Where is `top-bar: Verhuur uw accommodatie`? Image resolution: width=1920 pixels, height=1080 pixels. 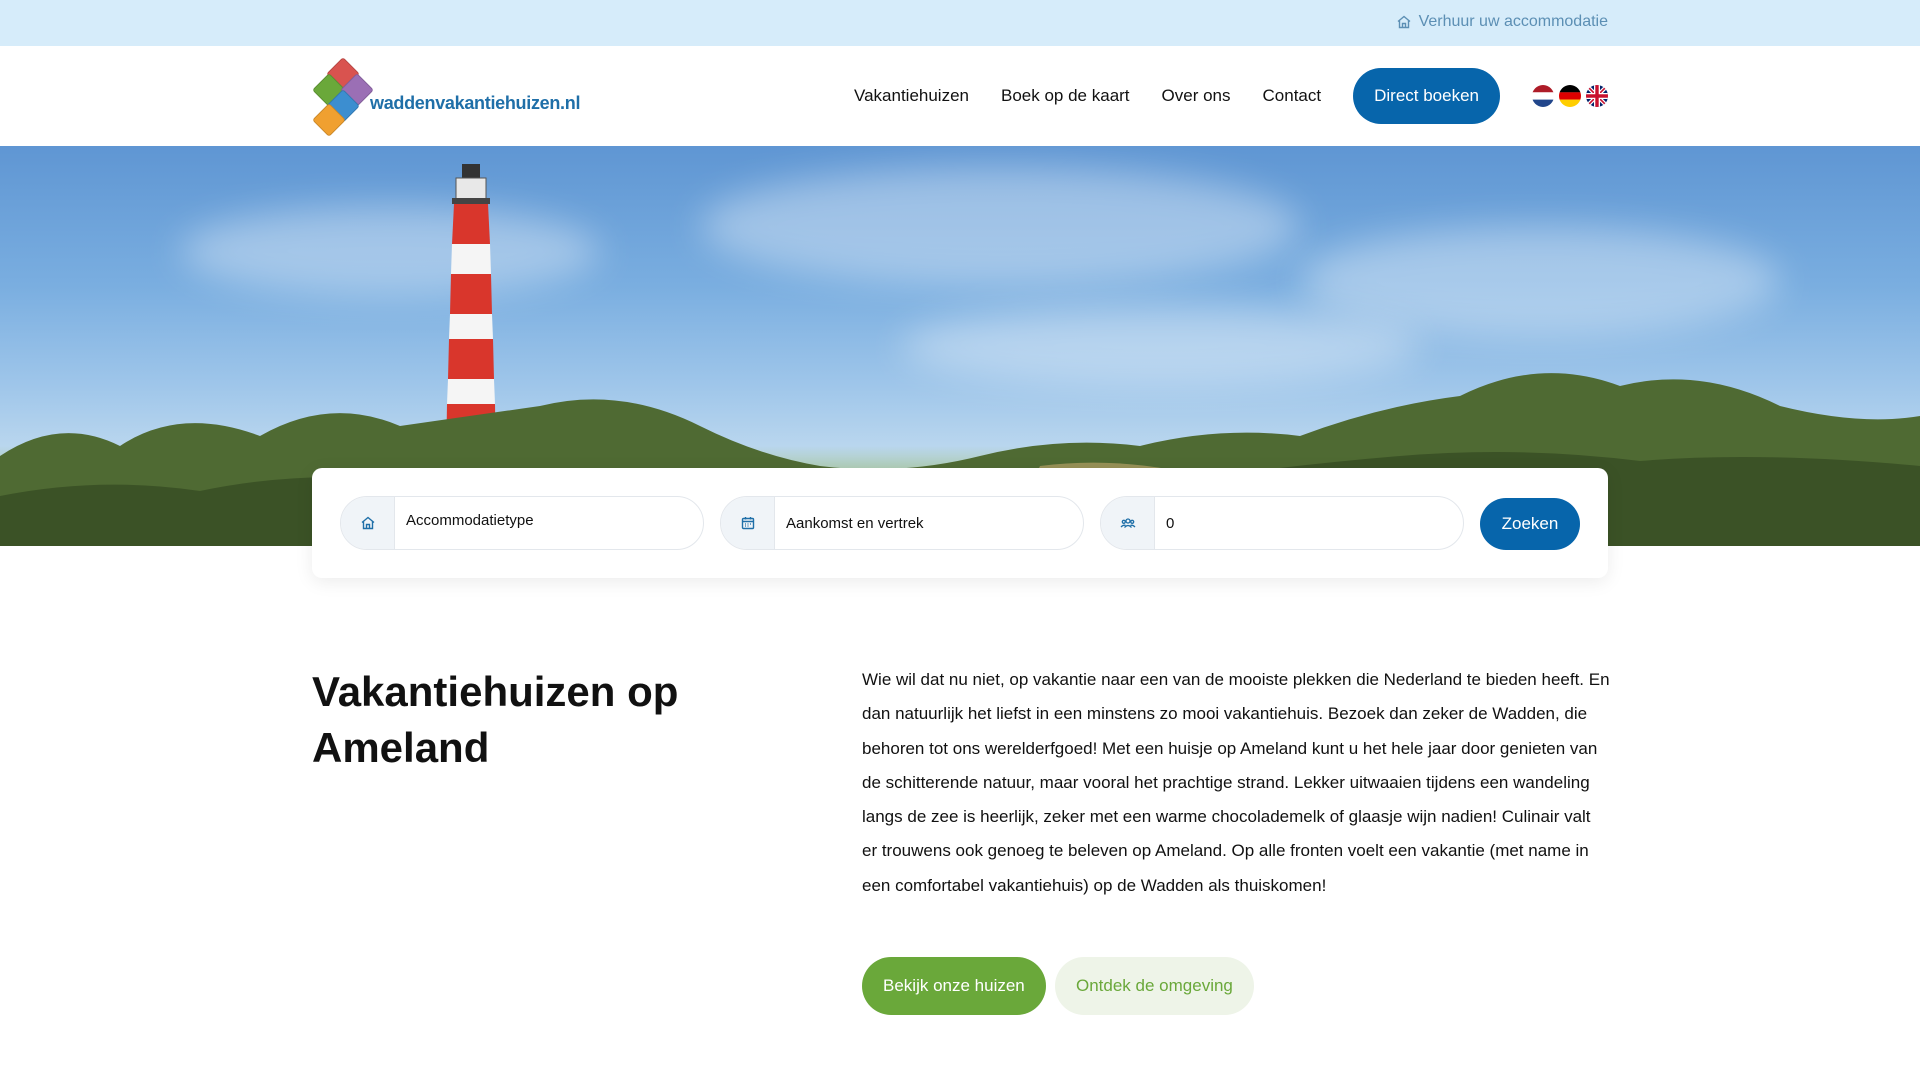 top-bar: Verhuur uw accommodatie is located at coordinates (960, 23).